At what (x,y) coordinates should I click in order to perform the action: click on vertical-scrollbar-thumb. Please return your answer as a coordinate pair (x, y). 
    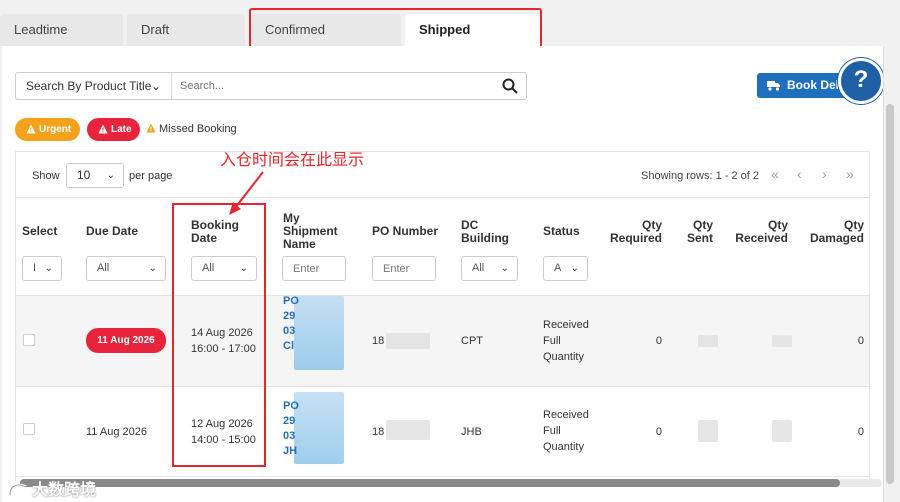
    Looking at the image, I should click on (890, 294).